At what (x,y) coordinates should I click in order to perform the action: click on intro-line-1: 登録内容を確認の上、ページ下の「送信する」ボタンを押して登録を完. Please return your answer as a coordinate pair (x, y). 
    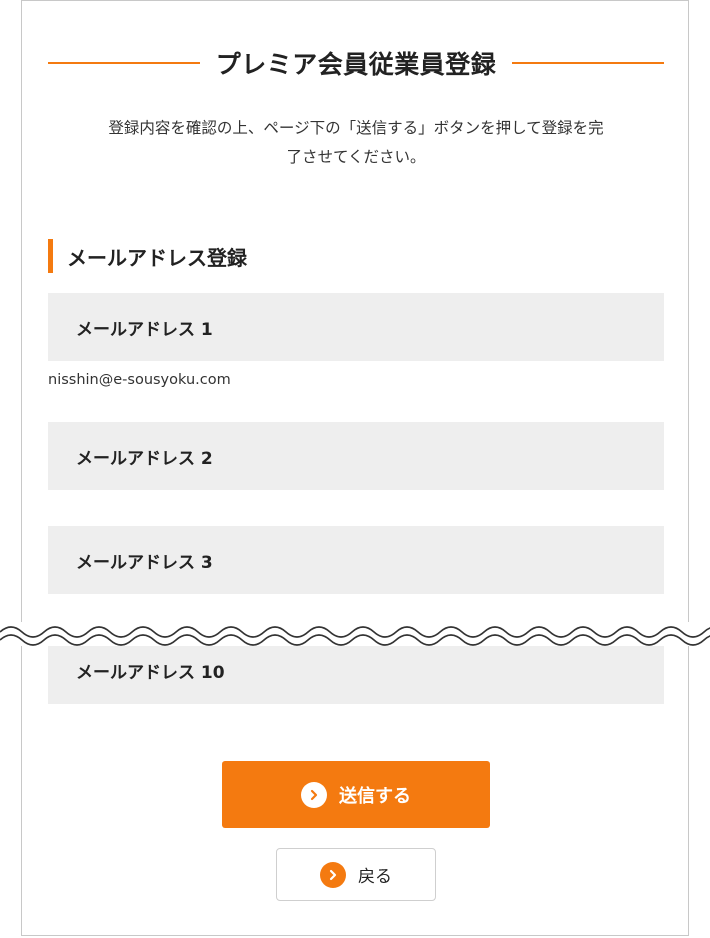
    Looking at the image, I should click on (356, 128).